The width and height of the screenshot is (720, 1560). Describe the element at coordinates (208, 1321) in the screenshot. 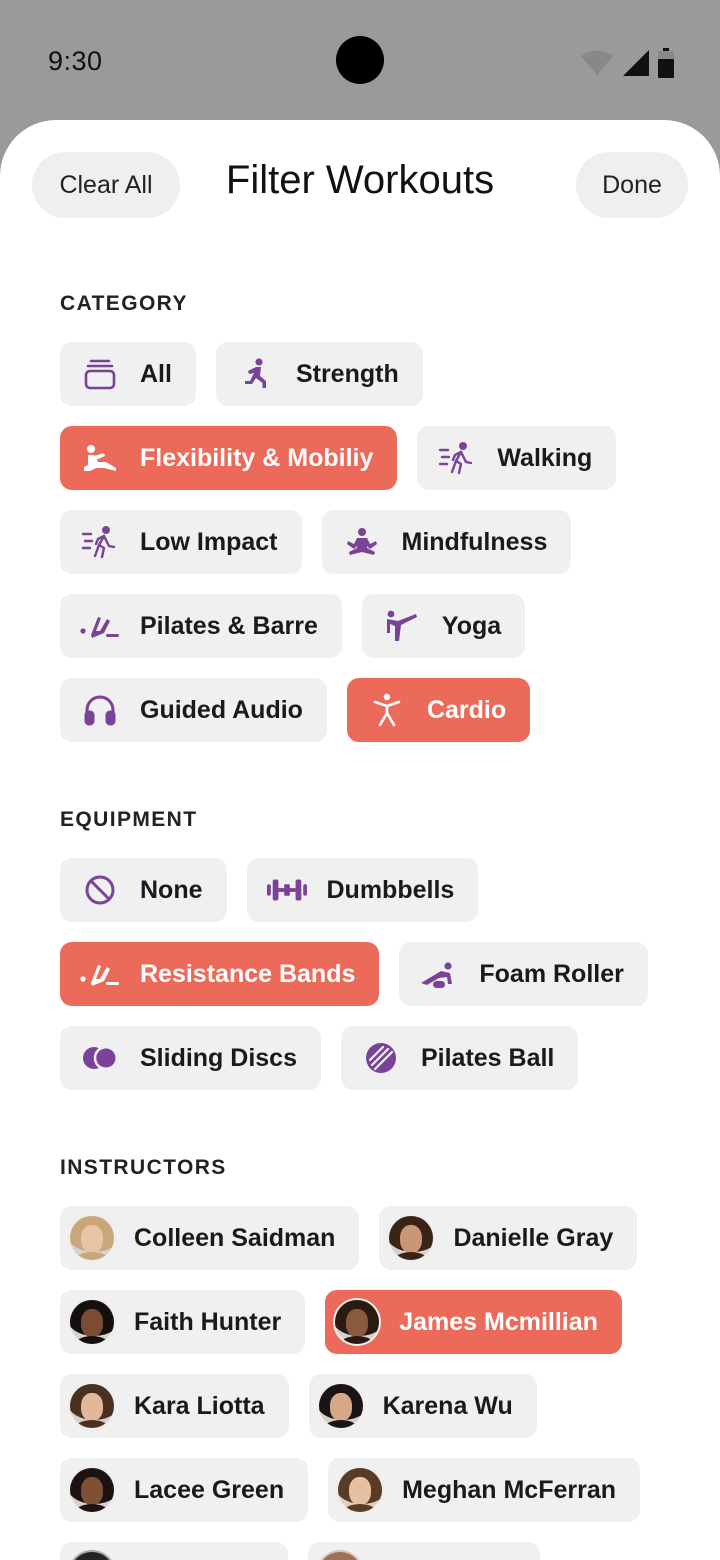

I see `chip-label: Faith Hunter` at that location.